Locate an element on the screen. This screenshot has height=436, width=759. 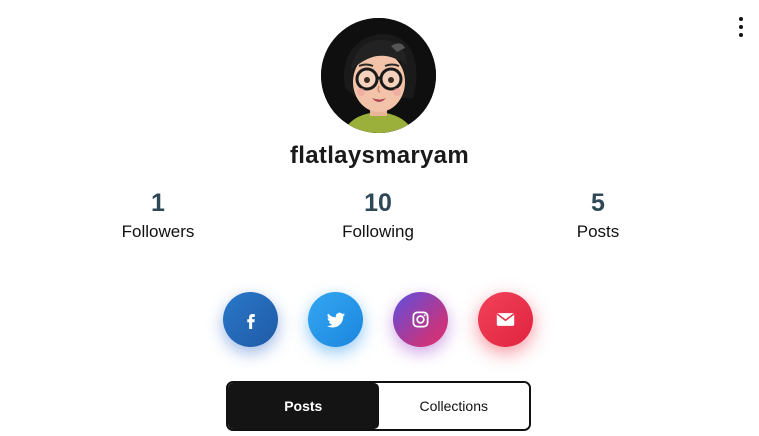
tab-collections: Collections is located at coordinates (453, 406).